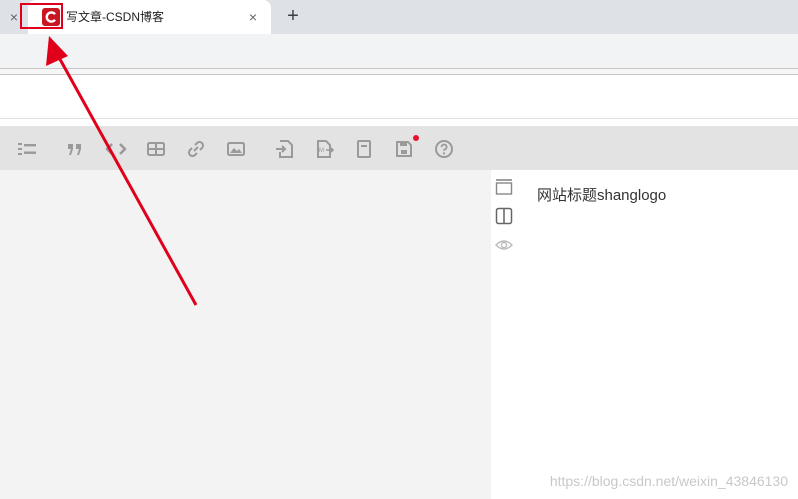  What do you see at coordinates (116, 149) in the screenshot?
I see `code-icon` at bounding box center [116, 149].